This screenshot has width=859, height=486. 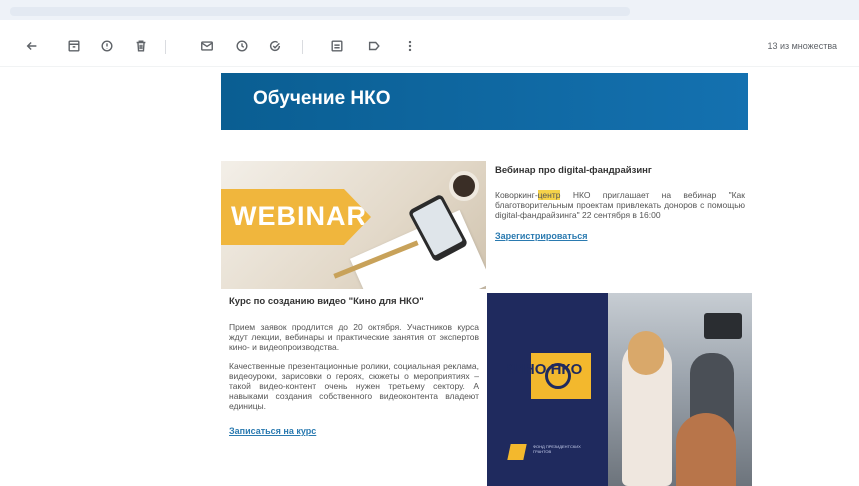 I want to click on report-spam-icon, so click(x=107, y=46).